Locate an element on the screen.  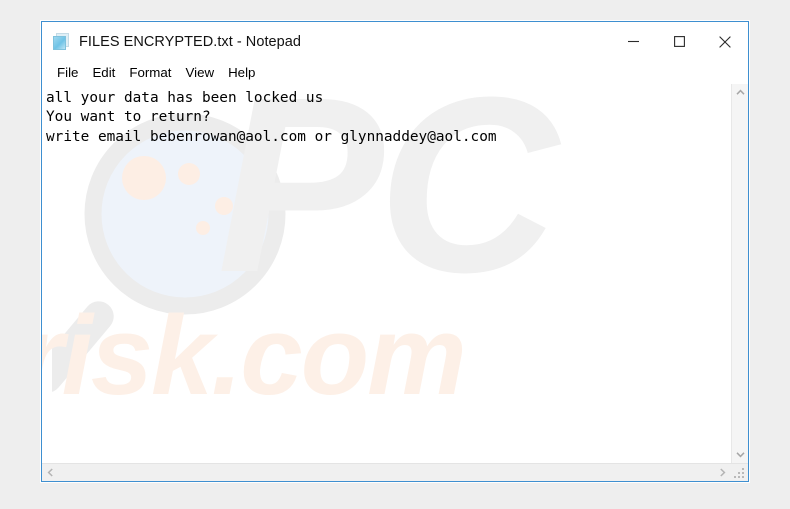
close-icon is located at coordinates (725, 41).